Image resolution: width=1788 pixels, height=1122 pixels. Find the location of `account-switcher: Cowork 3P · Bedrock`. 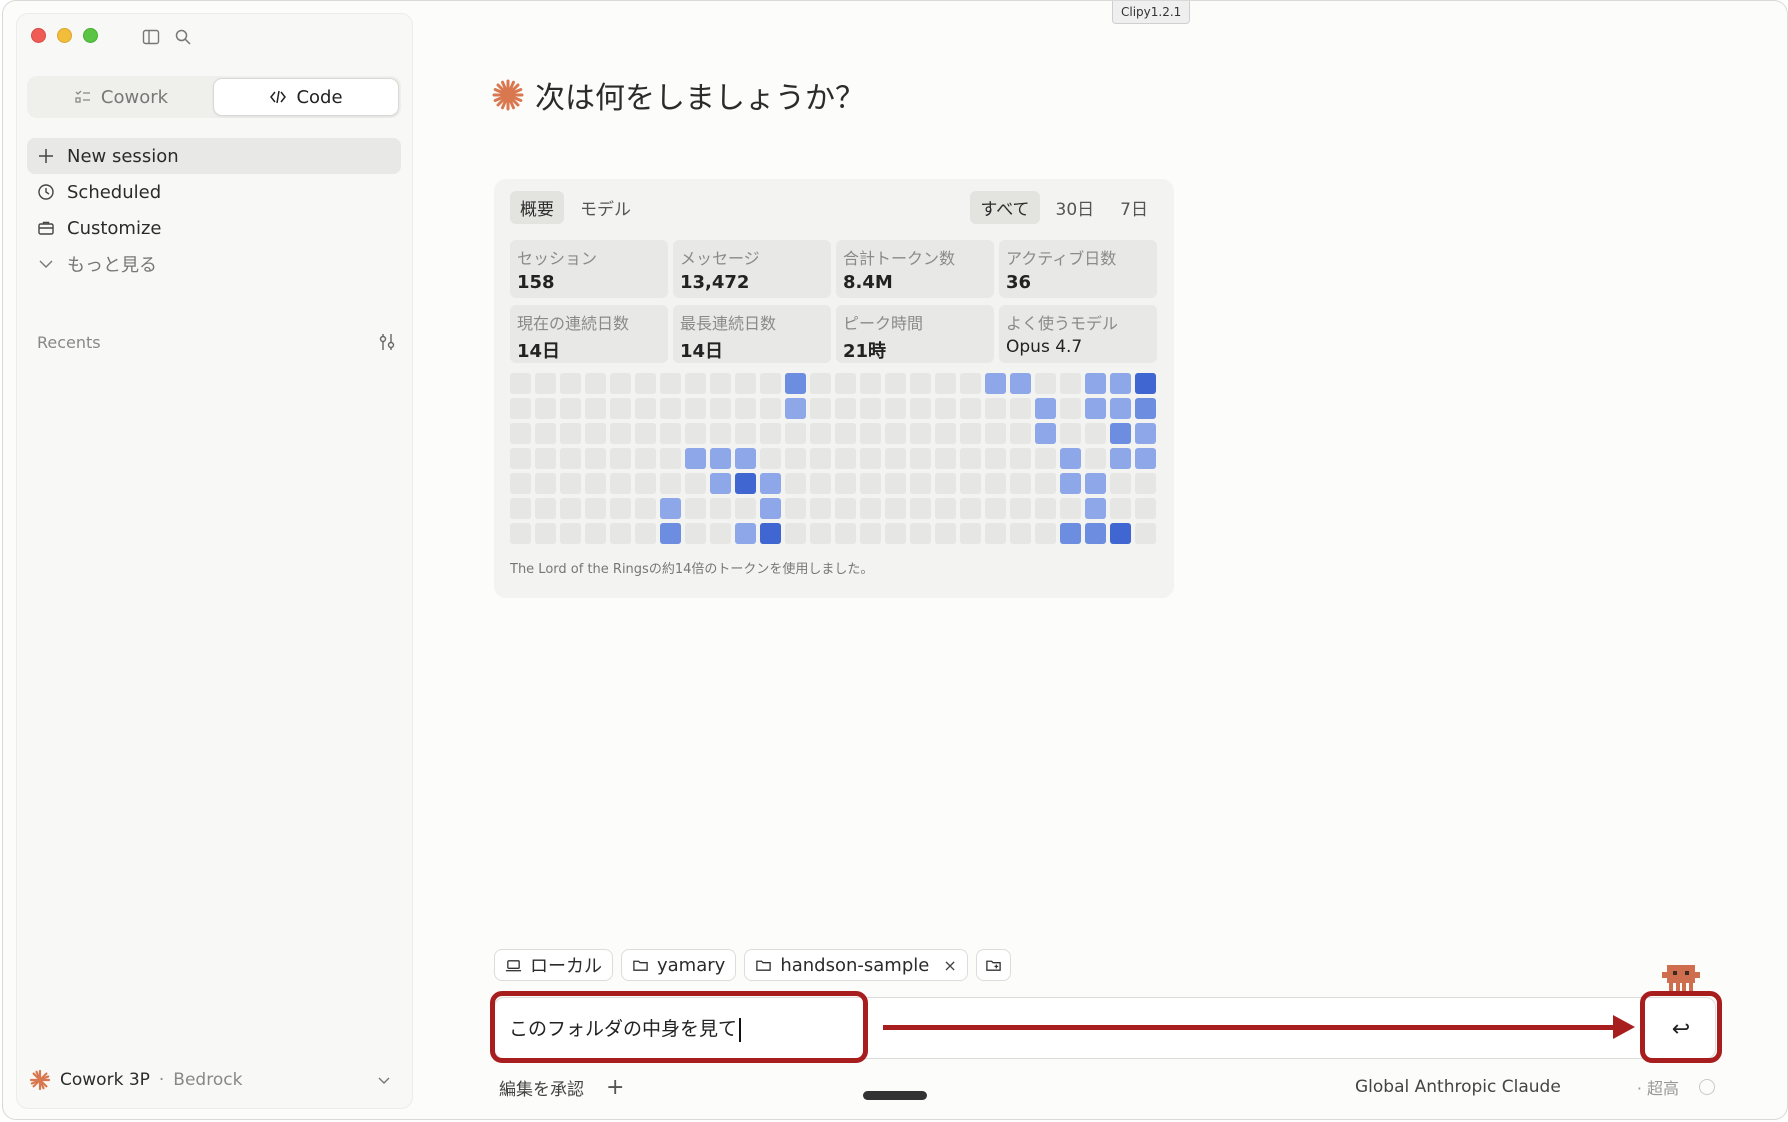

account-switcher: Cowork 3P · Bedrock is located at coordinates (214, 1080).